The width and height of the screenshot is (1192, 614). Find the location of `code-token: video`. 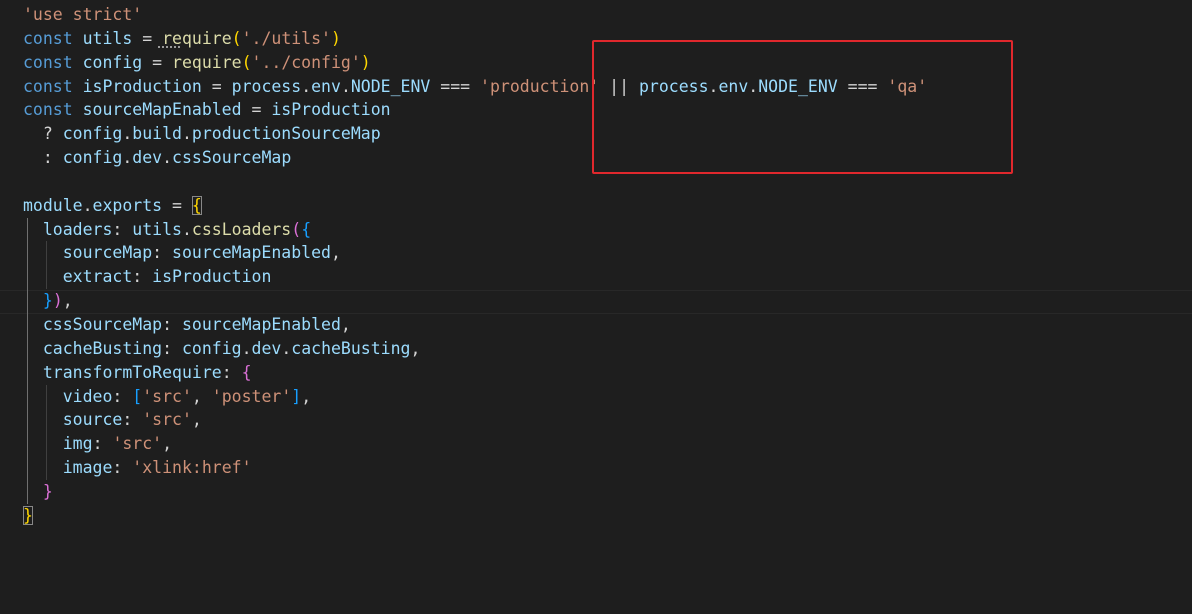

code-token: video is located at coordinates (87, 396).